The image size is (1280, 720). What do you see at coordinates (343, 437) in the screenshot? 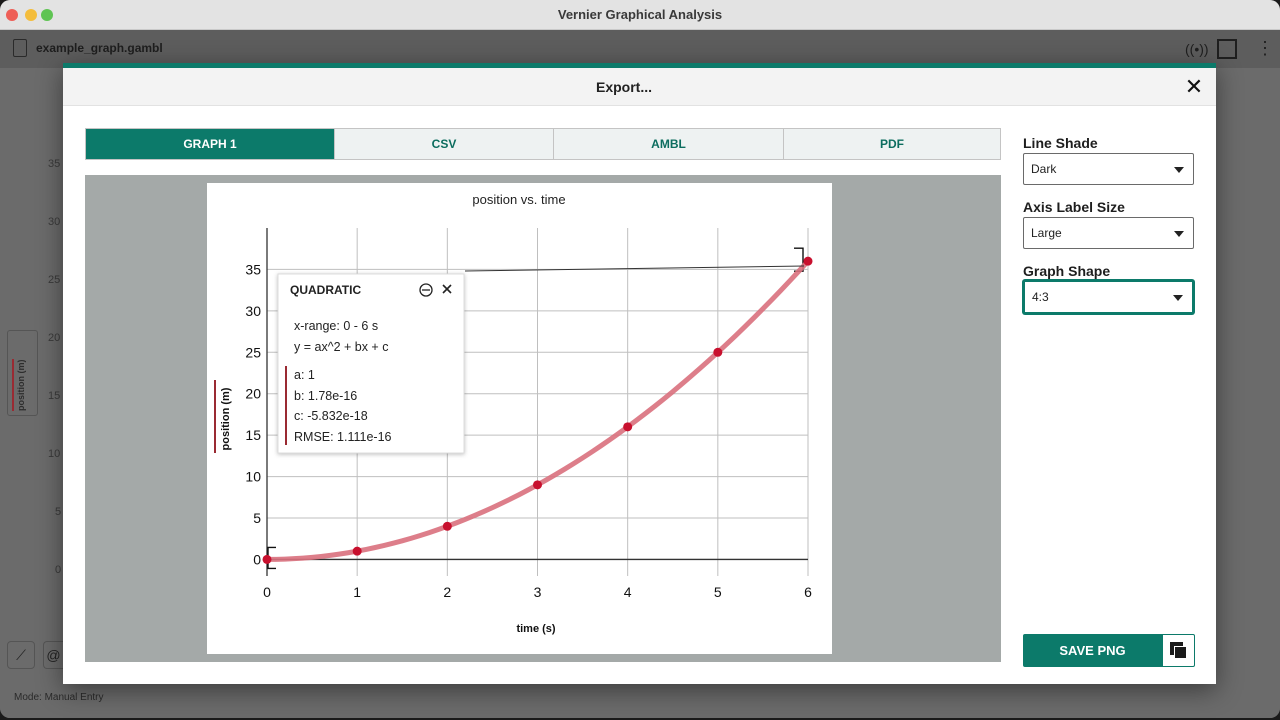
I see `fit-rmse: RMSE: 1.111e-16` at bounding box center [343, 437].